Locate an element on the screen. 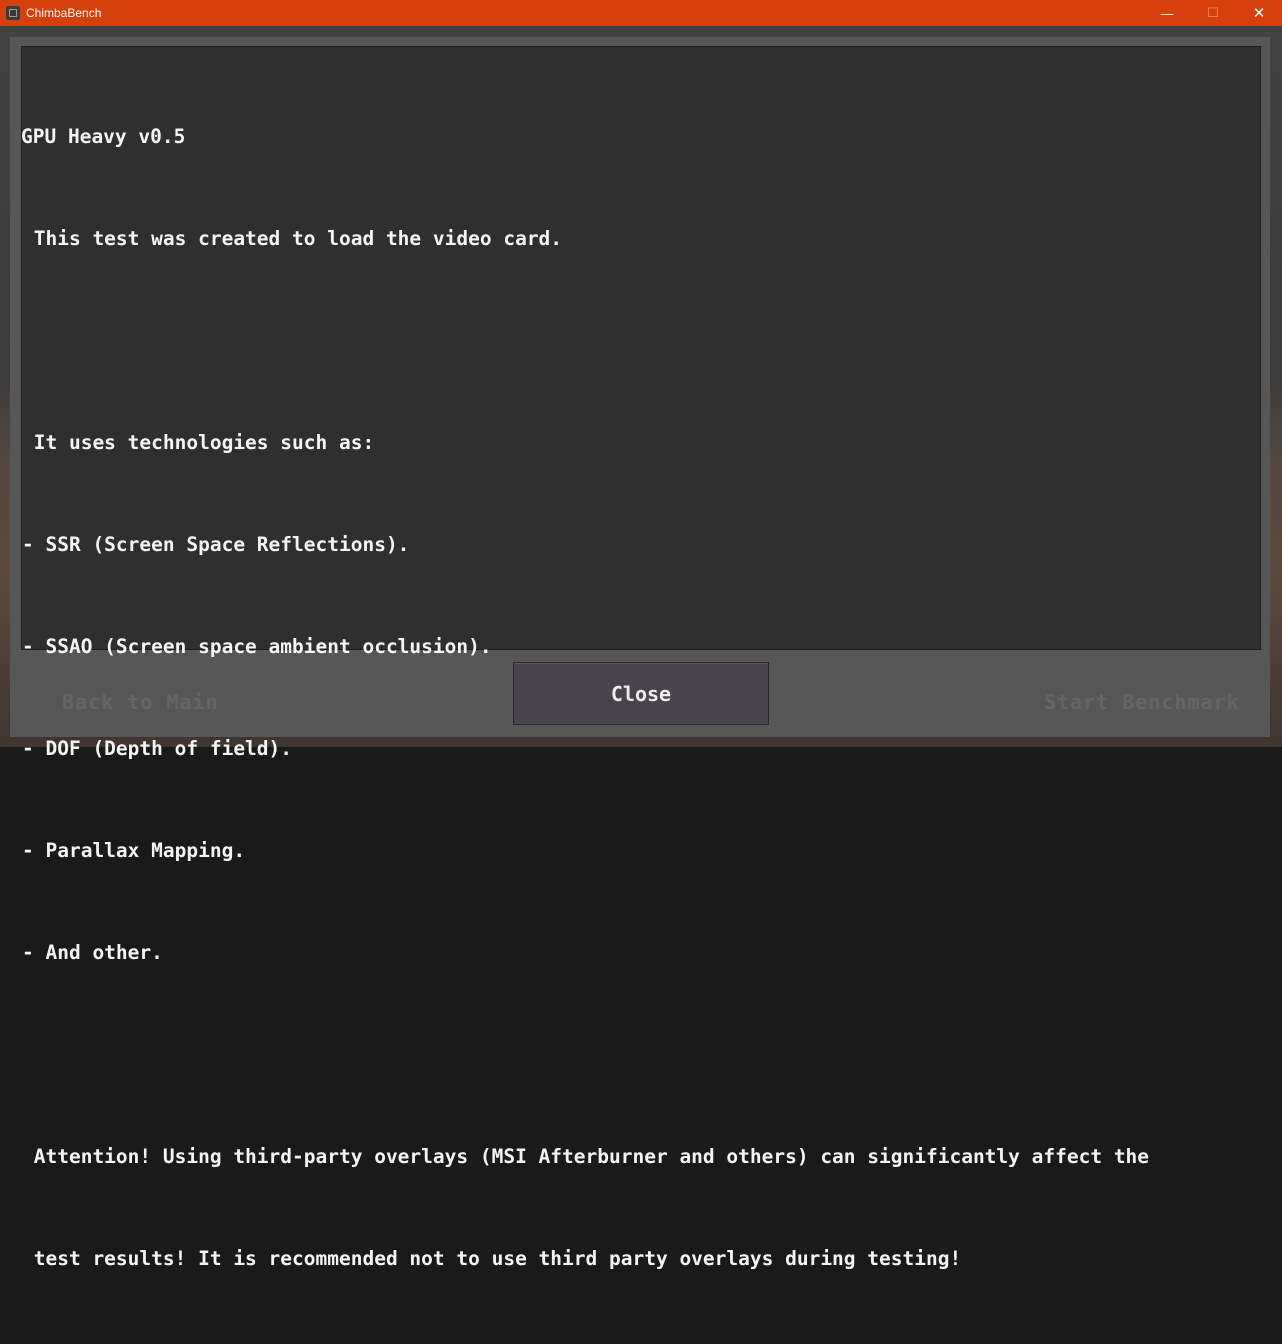 Image resolution: width=1282 pixels, height=1344 pixels. close-window-button: ✕ is located at coordinates (1259, 13).